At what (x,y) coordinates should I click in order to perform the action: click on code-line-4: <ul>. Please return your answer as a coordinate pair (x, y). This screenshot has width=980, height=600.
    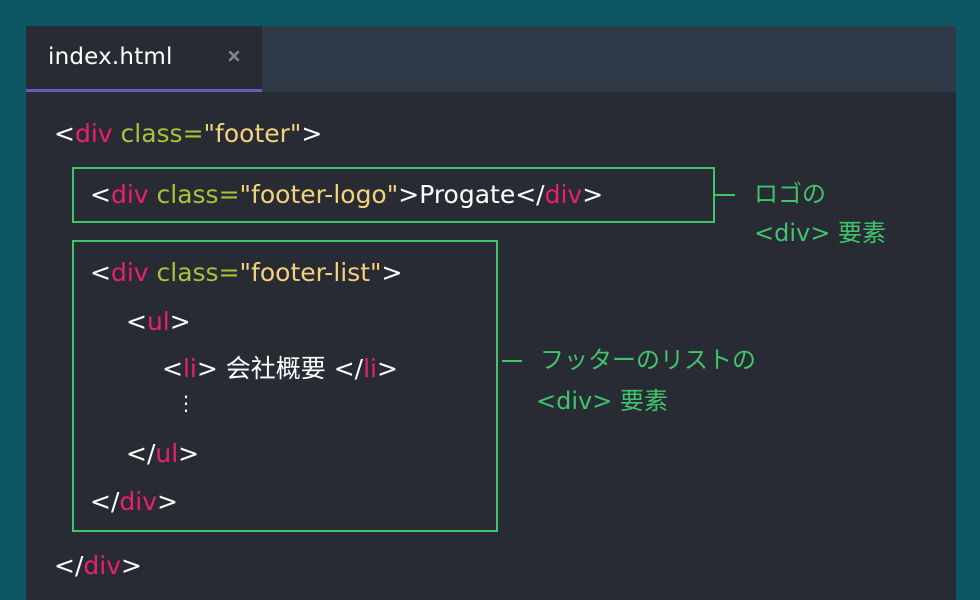
    Looking at the image, I should click on (158, 321).